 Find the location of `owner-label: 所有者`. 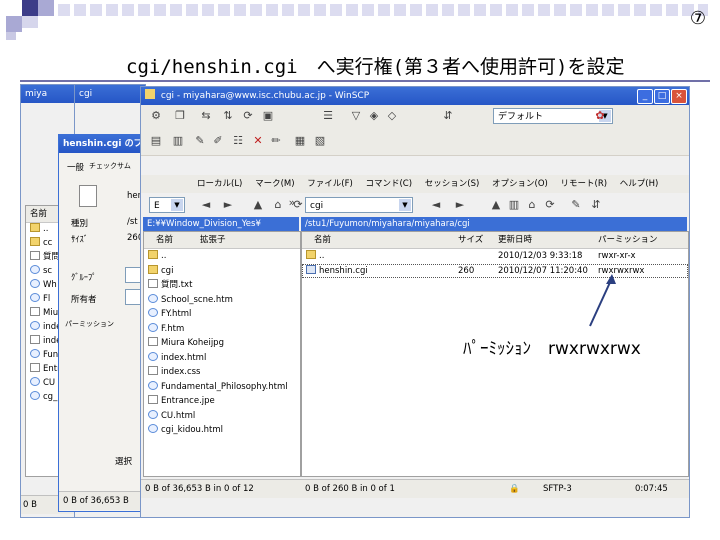

owner-label: 所有者 is located at coordinates (84, 300).